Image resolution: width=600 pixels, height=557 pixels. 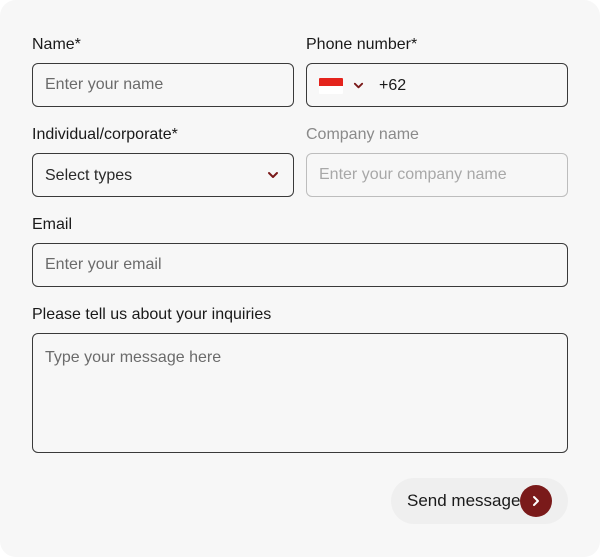 What do you see at coordinates (152, 314) in the screenshot?
I see `message-label: Please tell us about your inquiries` at bounding box center [152, 314].